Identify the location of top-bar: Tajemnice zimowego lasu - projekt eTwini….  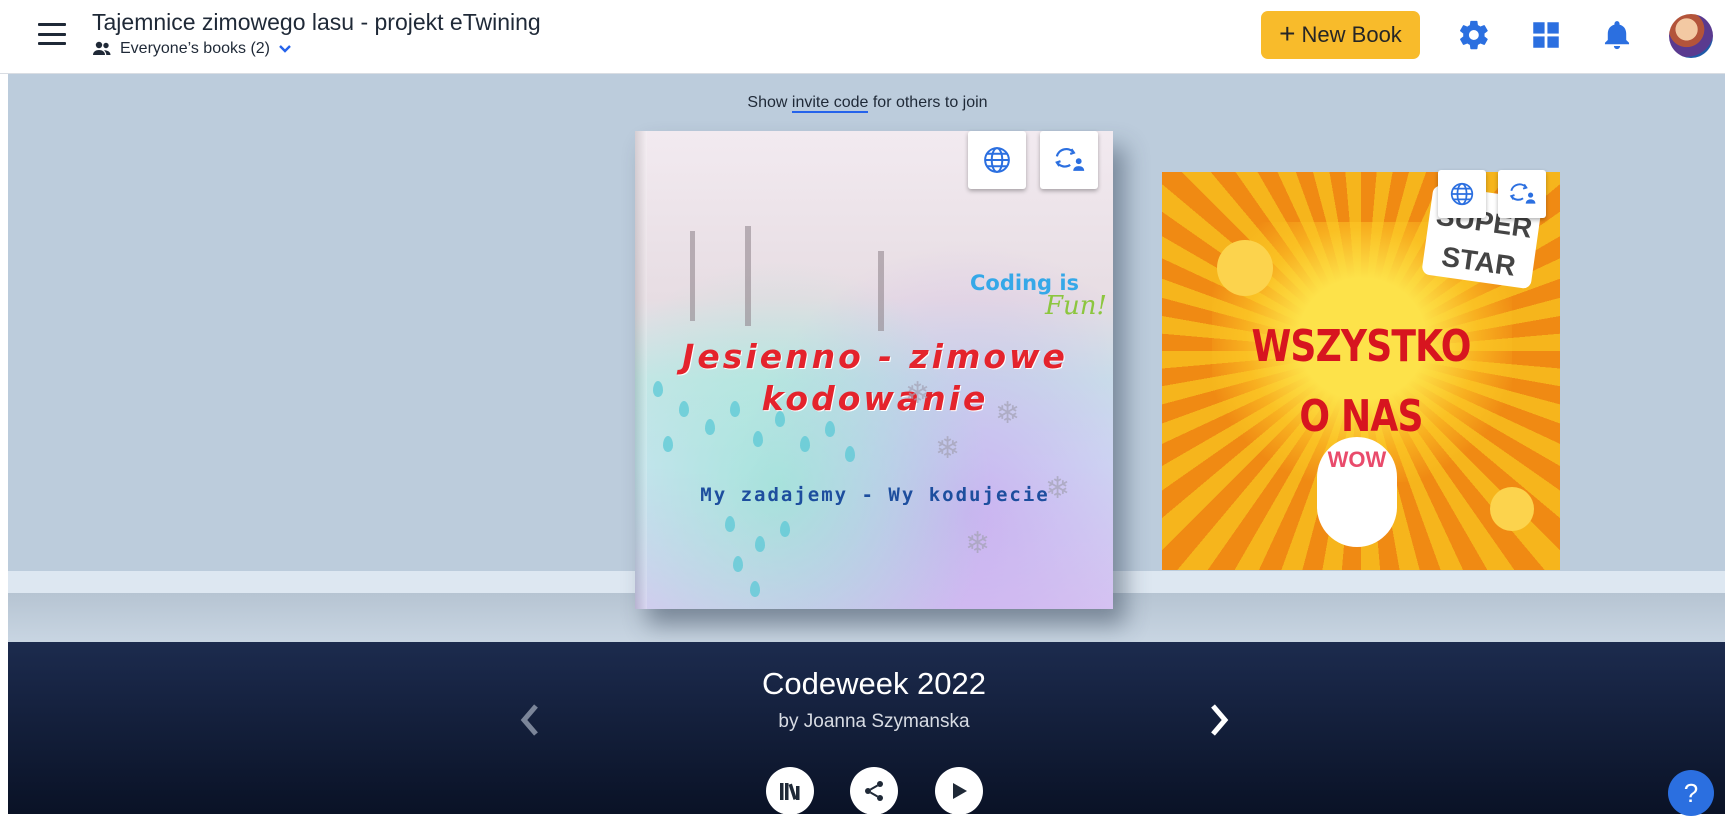
(862, 37).